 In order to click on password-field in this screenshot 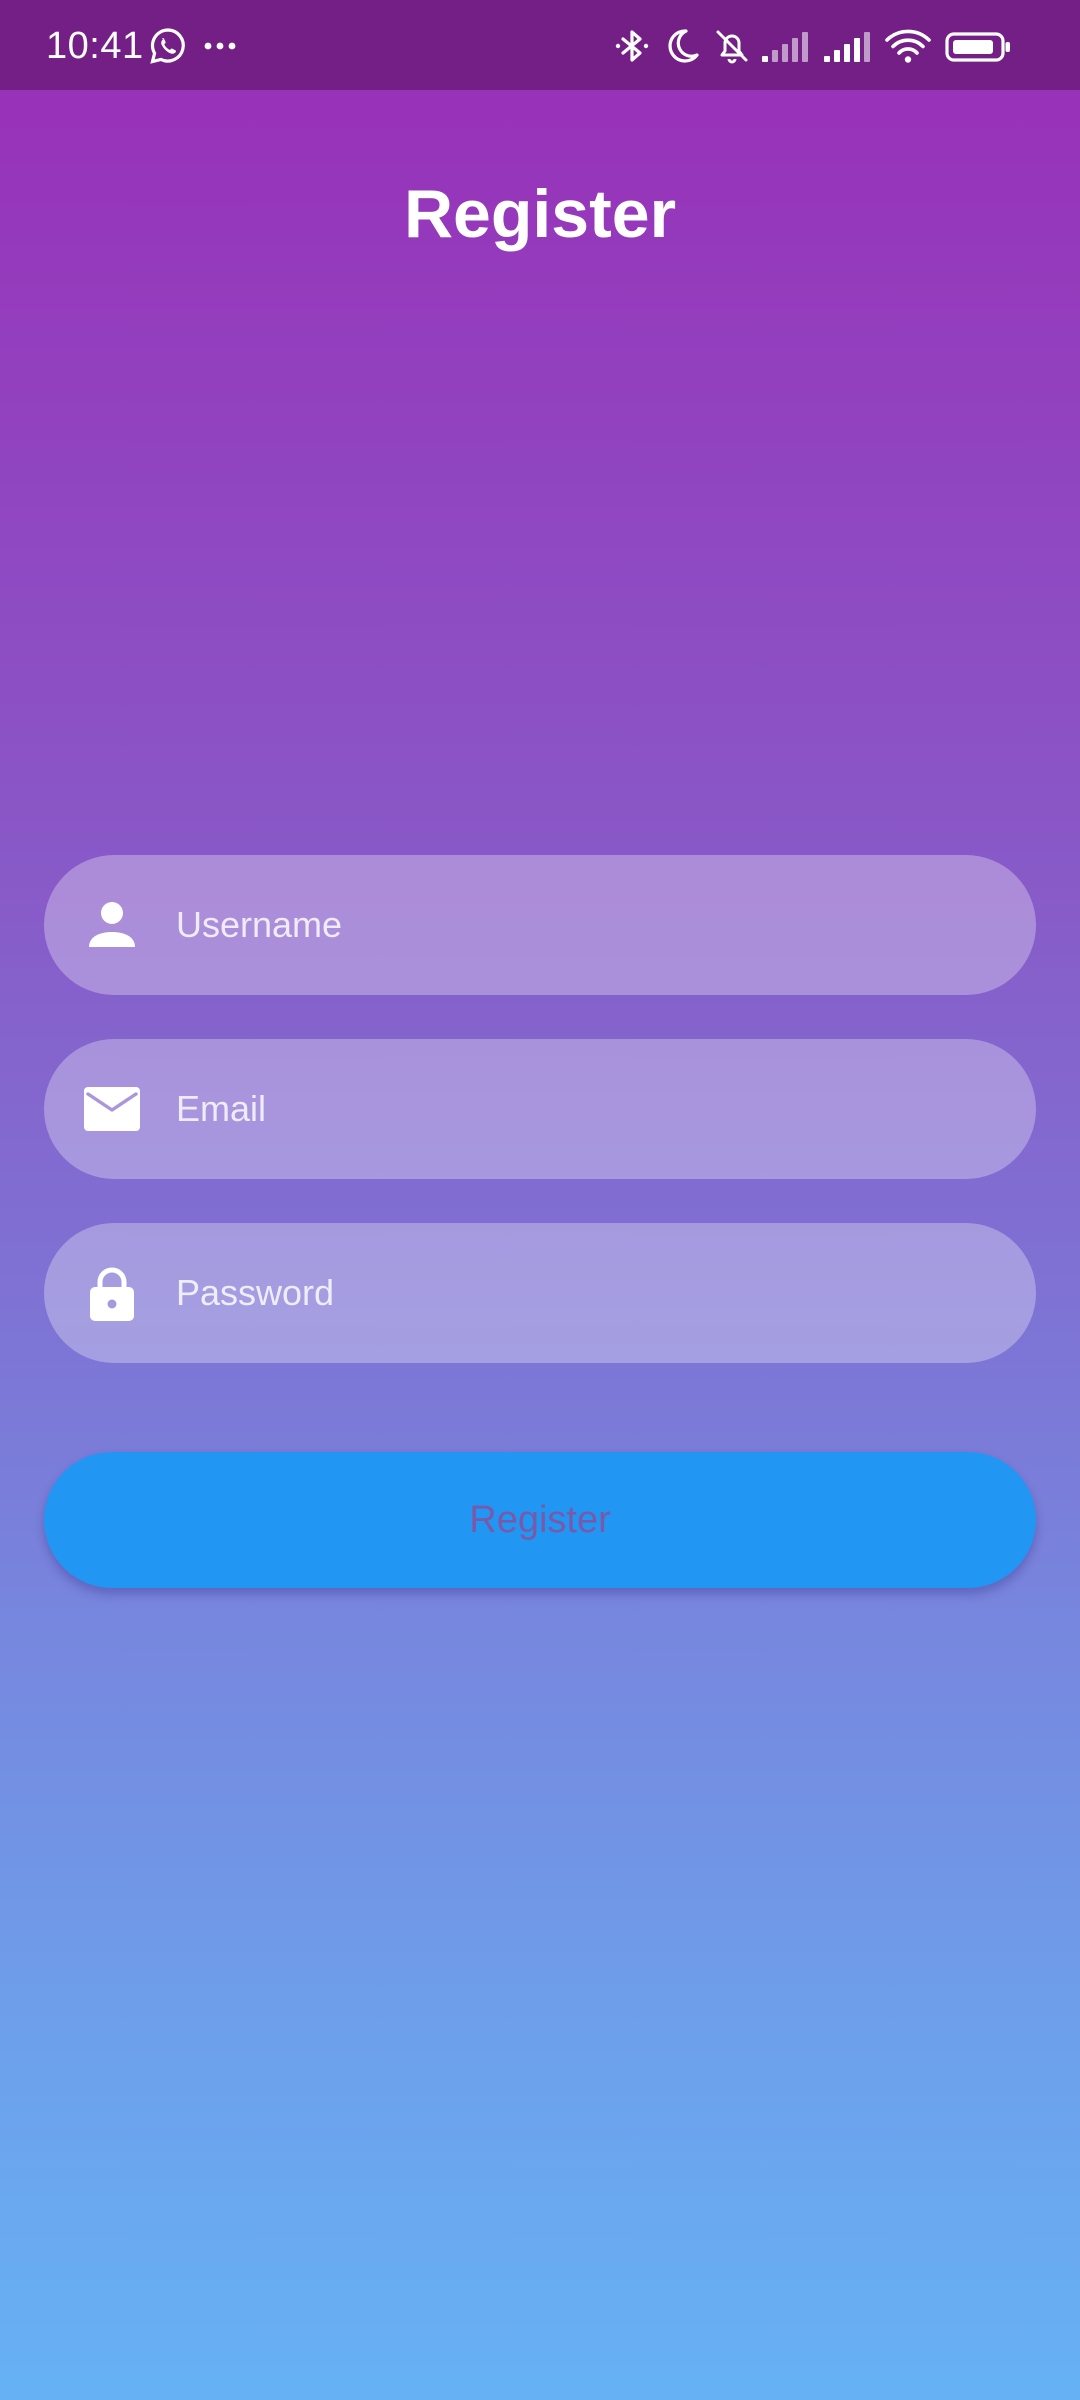, I will do `click(540, 1293)`.